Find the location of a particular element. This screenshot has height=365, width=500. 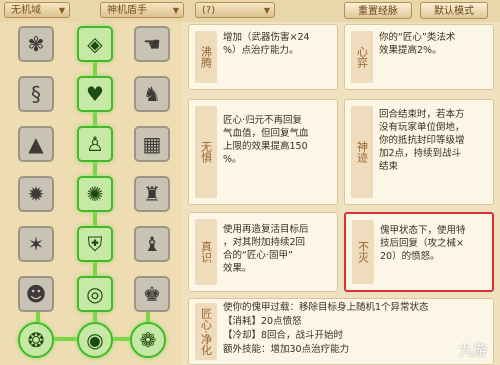

skill-node: ✾ is located at coordinates (36, 44).